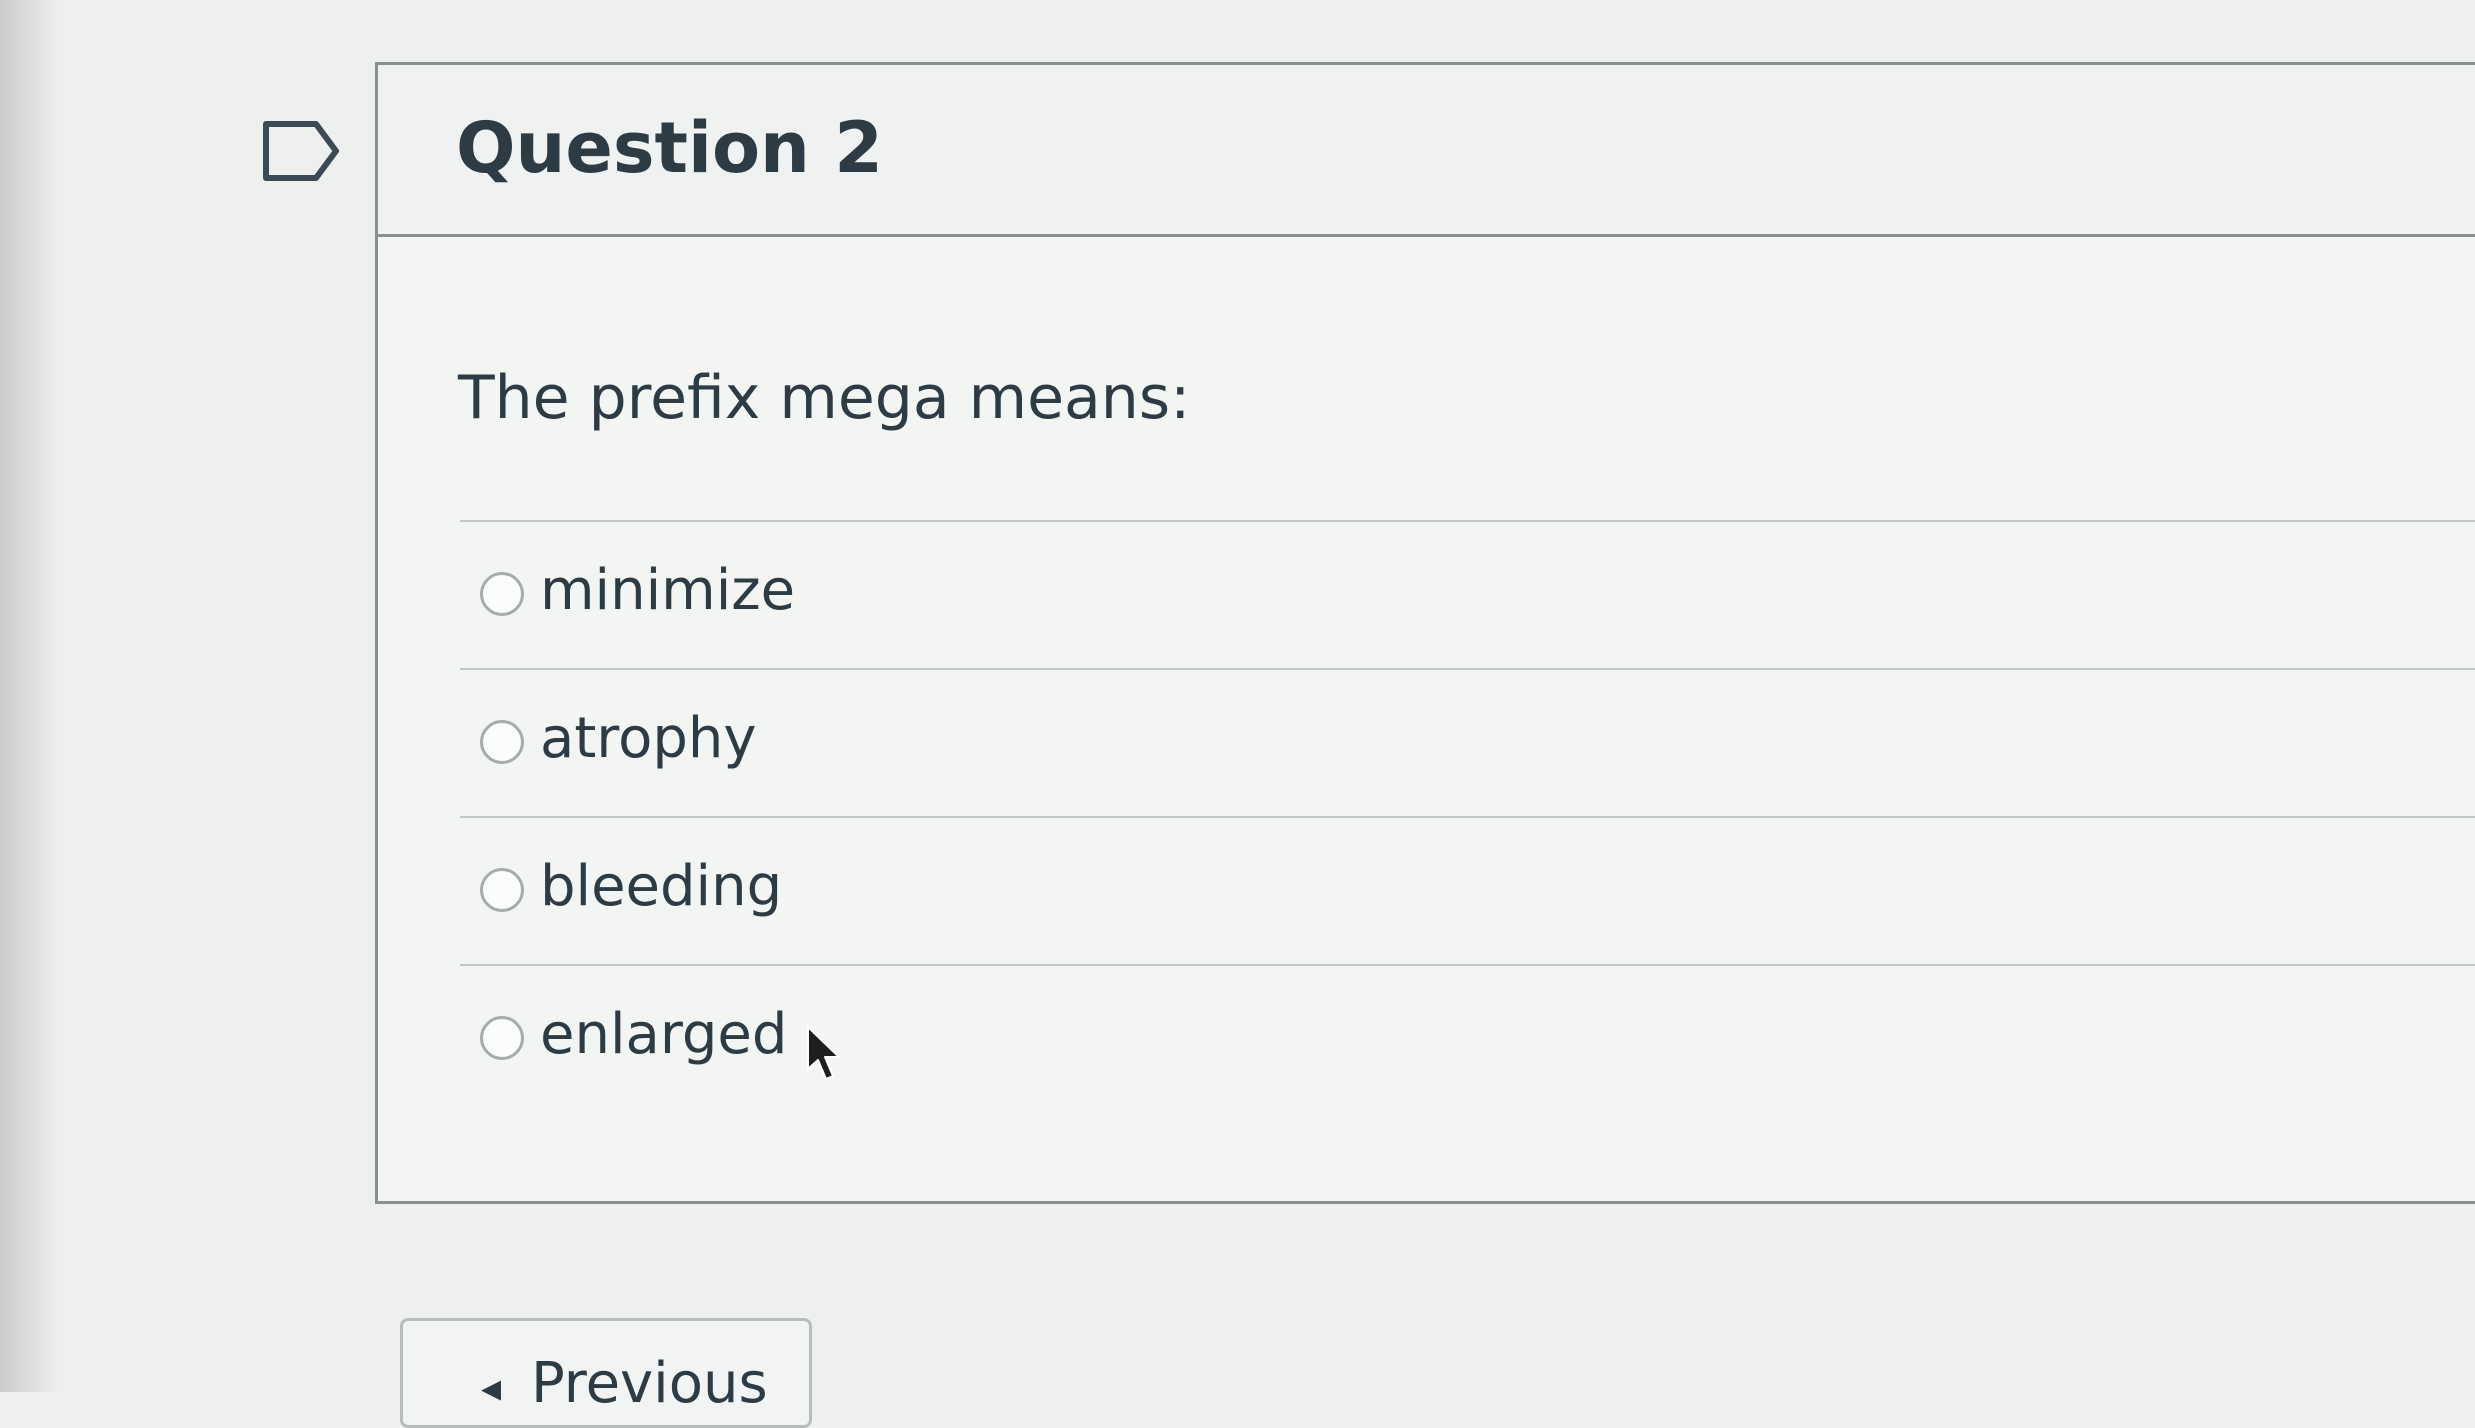 The width and height of the screenshot is (2475, 1428). Describe the element at coordinates (301, 151) in the screenshot. I see `flag-question-icon` at that location.